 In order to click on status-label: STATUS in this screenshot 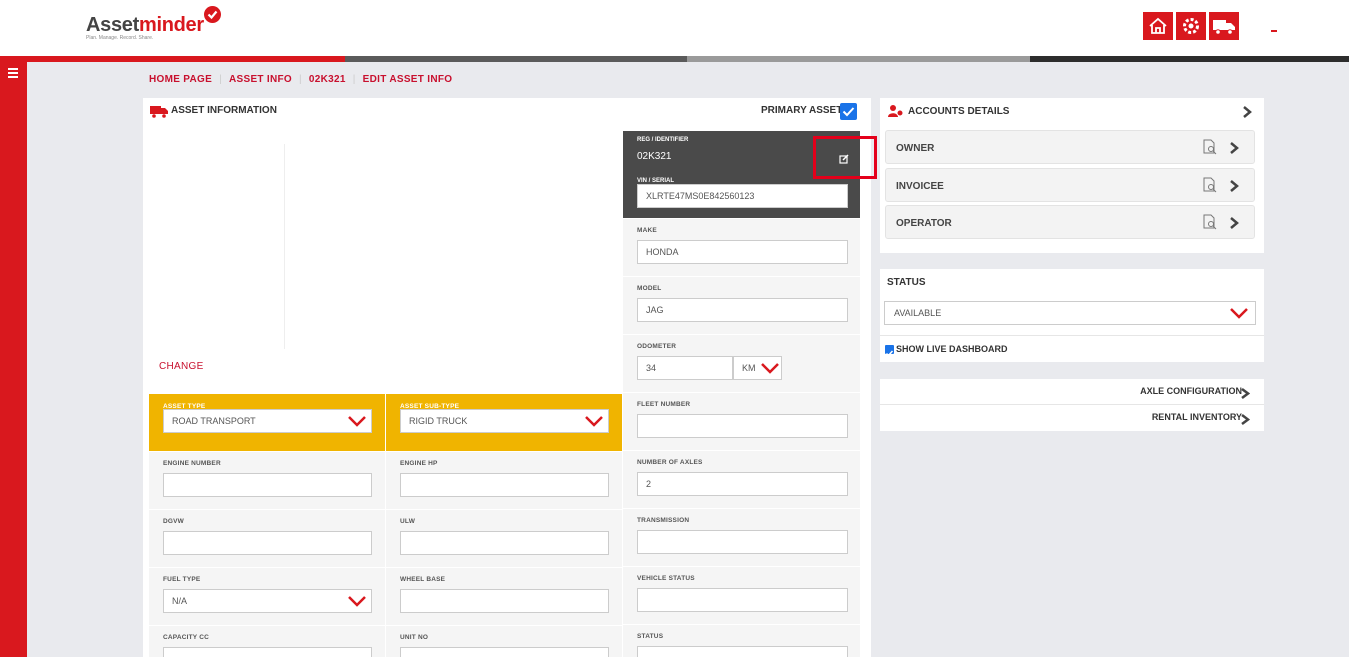, I will do `click(650, 636)`.